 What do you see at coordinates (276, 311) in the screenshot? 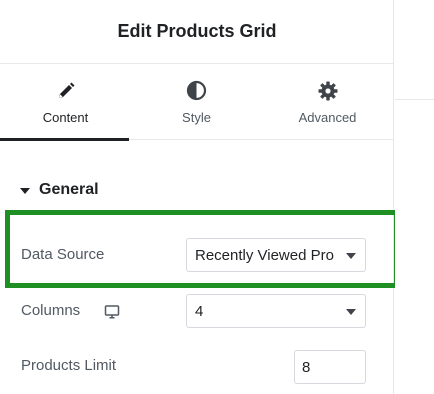
I see `columns-select: 4` at bounding box center [276, 311].